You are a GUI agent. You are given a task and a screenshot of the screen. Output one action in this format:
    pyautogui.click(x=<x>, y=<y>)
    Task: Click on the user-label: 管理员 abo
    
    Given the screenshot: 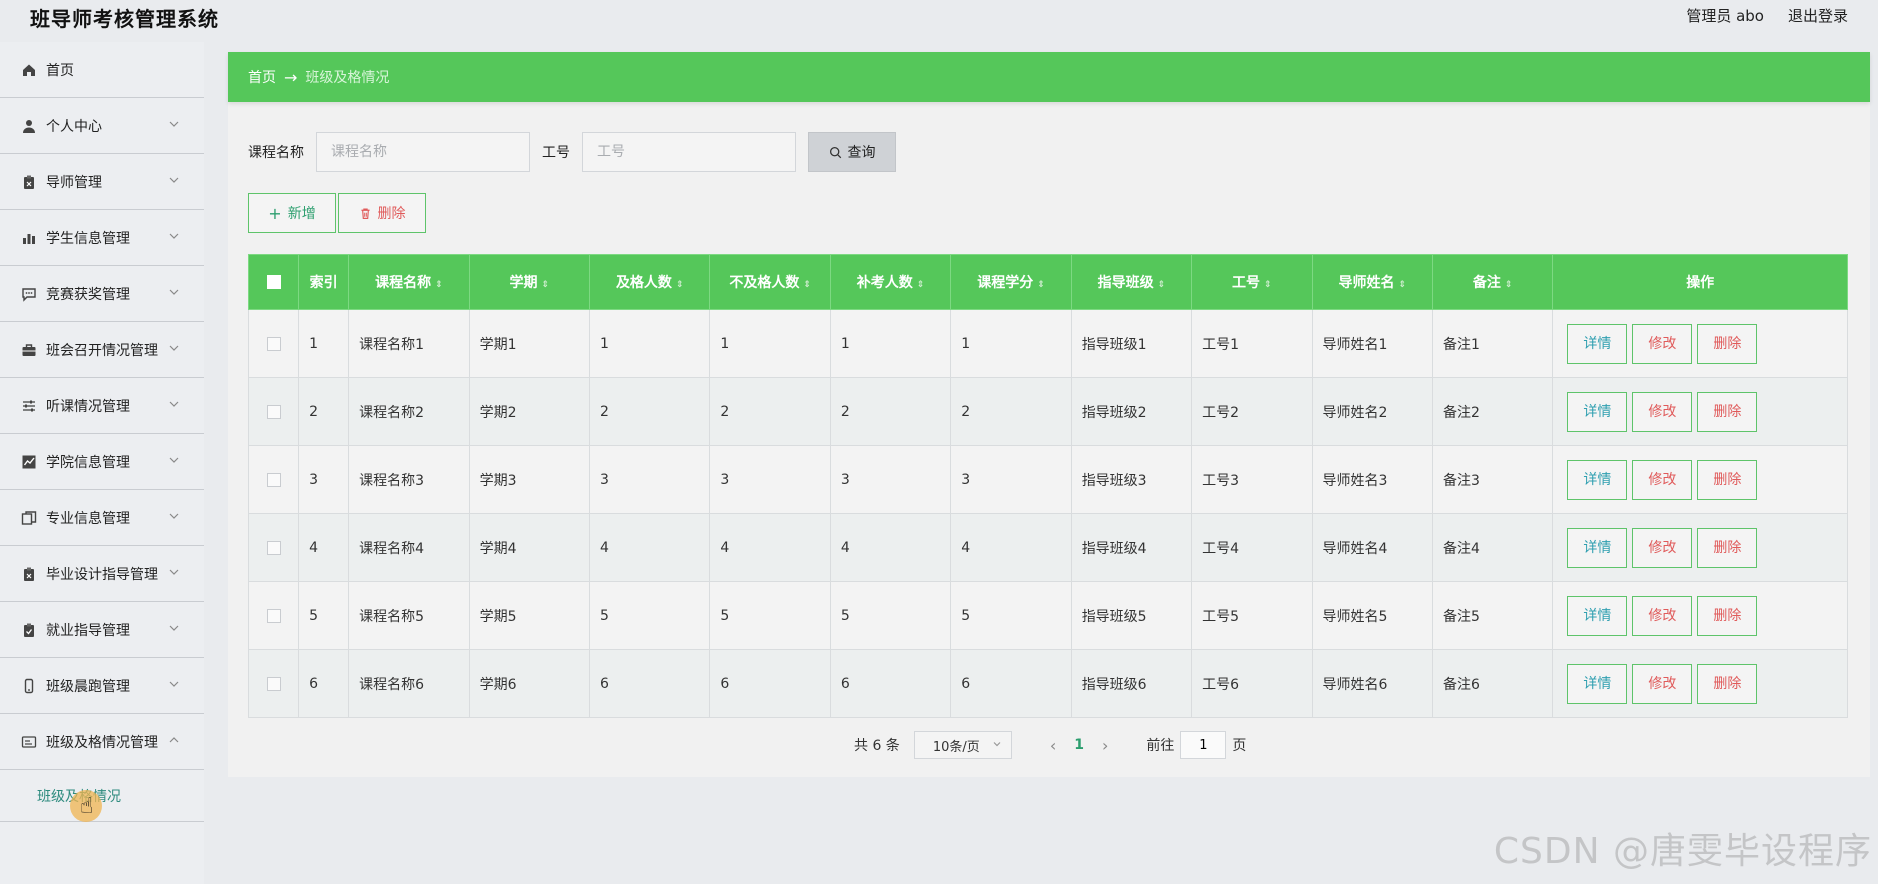 What is the action you would take?
    pyautogui.click(x=1725, y=15)
    